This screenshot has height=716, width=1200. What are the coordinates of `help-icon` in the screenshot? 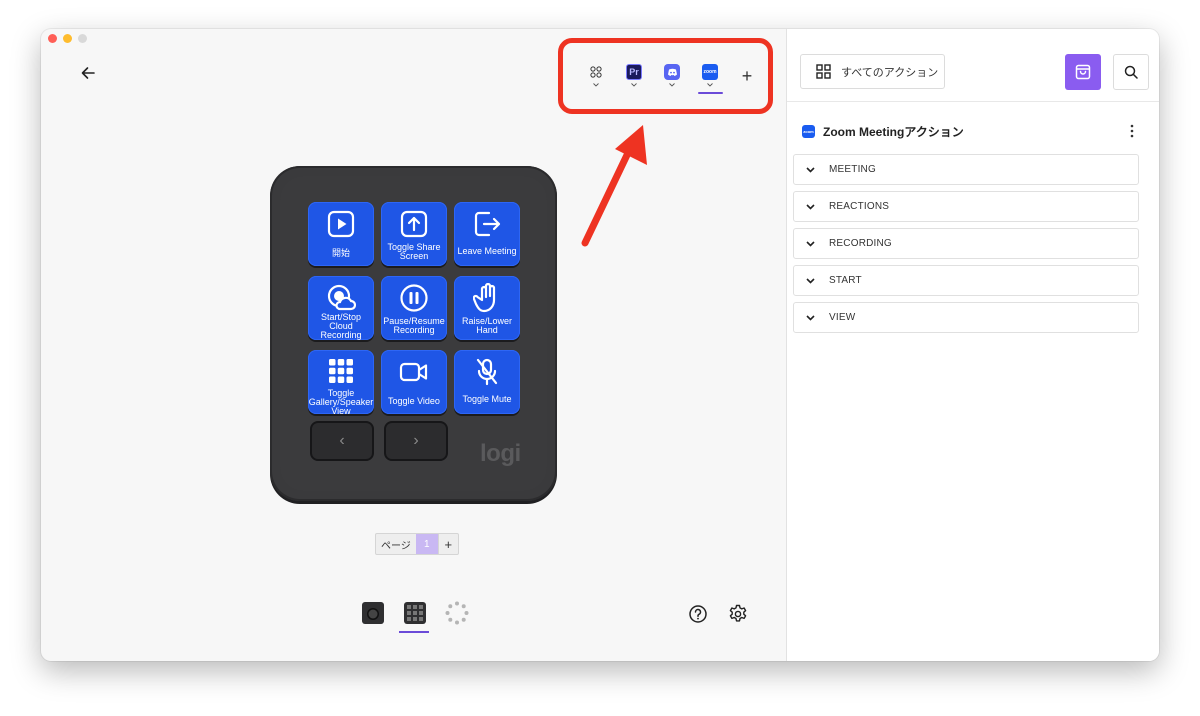 It's located at (698, 614).